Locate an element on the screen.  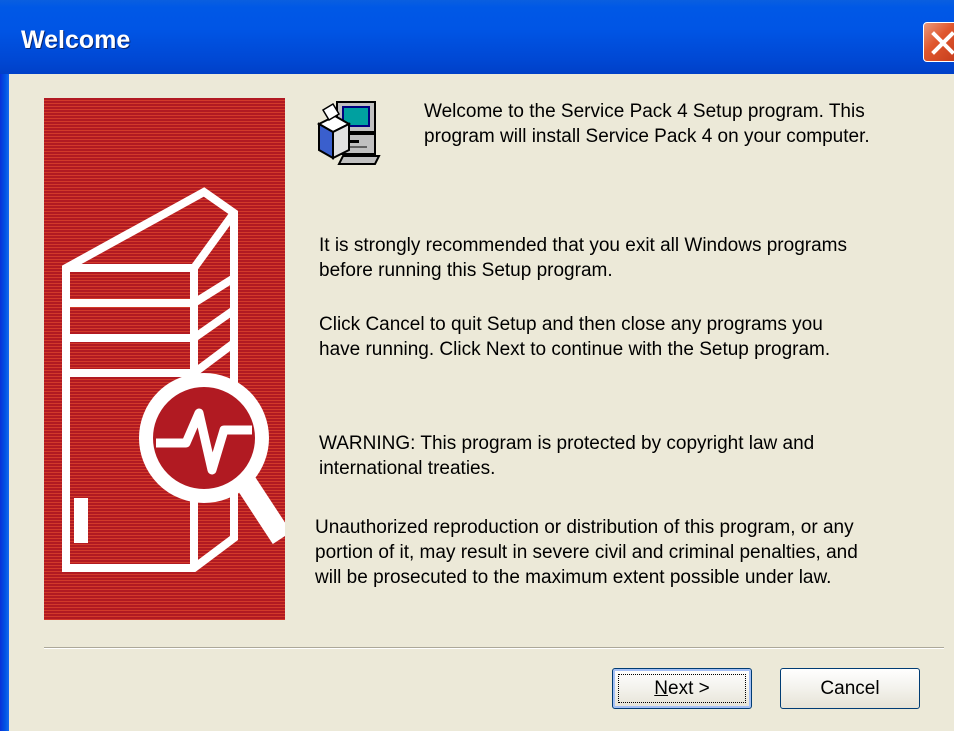
next-mnemonic: N is located at coordinates (661, 688).